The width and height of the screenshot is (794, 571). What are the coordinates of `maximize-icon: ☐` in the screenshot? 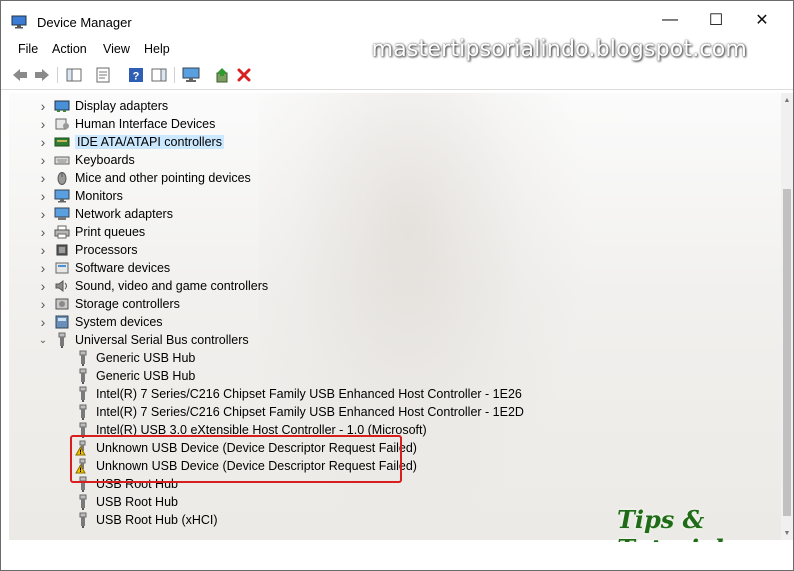 It's located at (716, 20).